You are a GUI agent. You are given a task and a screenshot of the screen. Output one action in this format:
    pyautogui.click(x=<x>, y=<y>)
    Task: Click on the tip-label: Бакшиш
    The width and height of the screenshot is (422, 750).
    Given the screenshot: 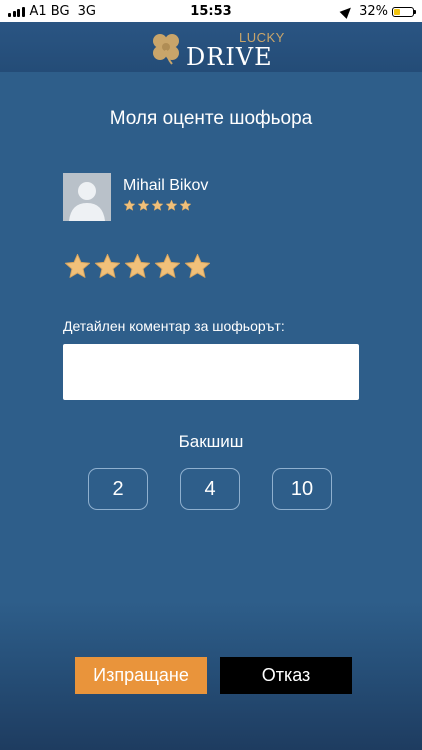 What is the action you would take?
    pyautogui.click(x=211, y=441)
    